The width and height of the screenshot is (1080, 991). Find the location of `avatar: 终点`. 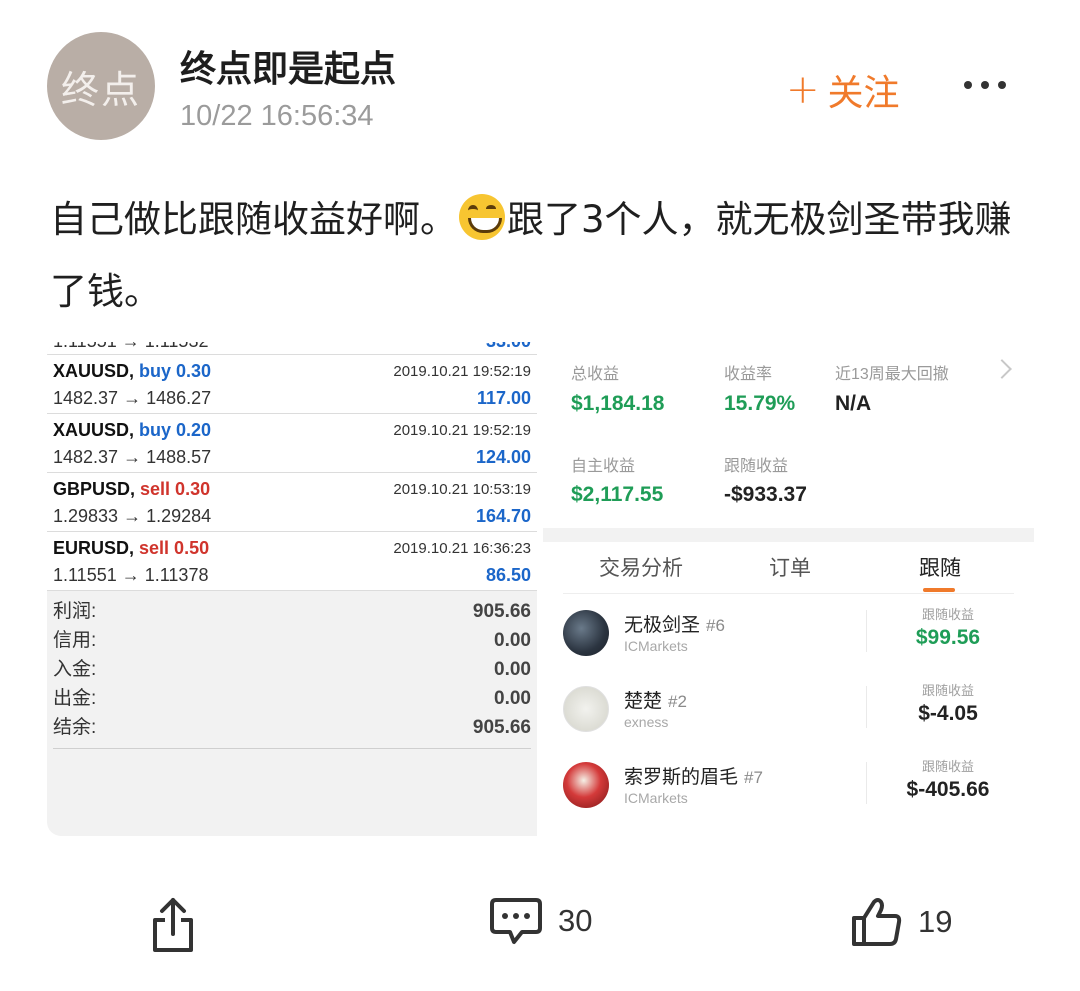

avatar: 终点 is located at coordinates (101, 86).